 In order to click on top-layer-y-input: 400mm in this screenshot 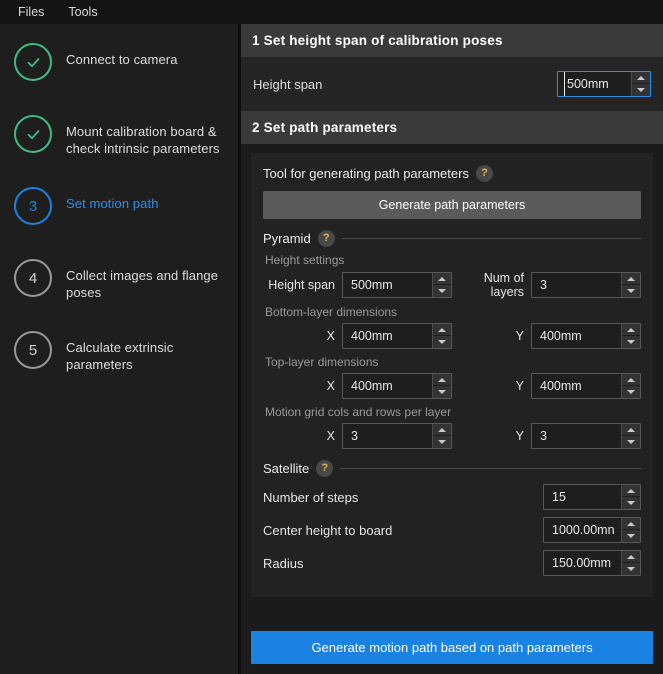, I will do `click(586, 386)`.